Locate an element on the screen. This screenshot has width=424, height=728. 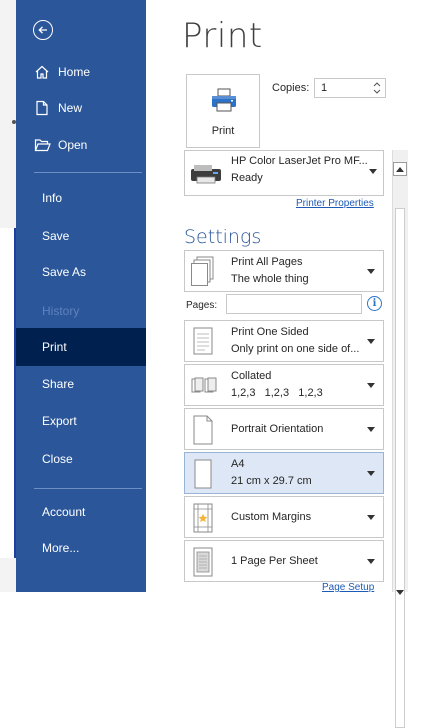
print-button: Print is located at coordinates (223, 111).